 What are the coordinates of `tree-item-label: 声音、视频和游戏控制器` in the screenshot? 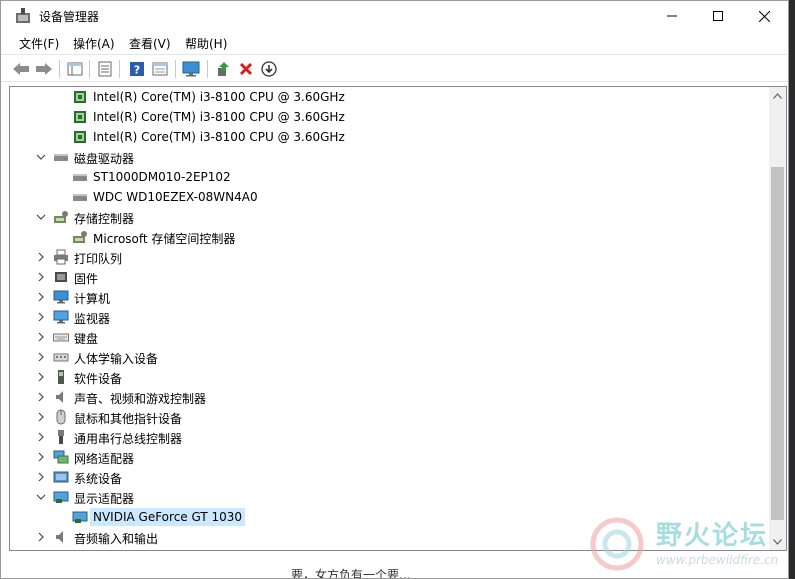 It's located at (140, 399).